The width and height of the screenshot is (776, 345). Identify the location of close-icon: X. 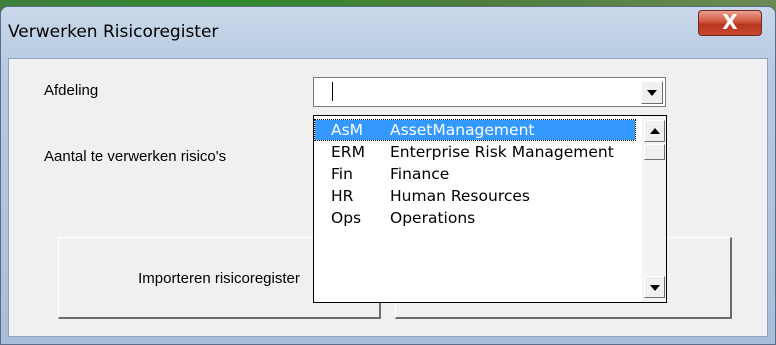
(730, 22).